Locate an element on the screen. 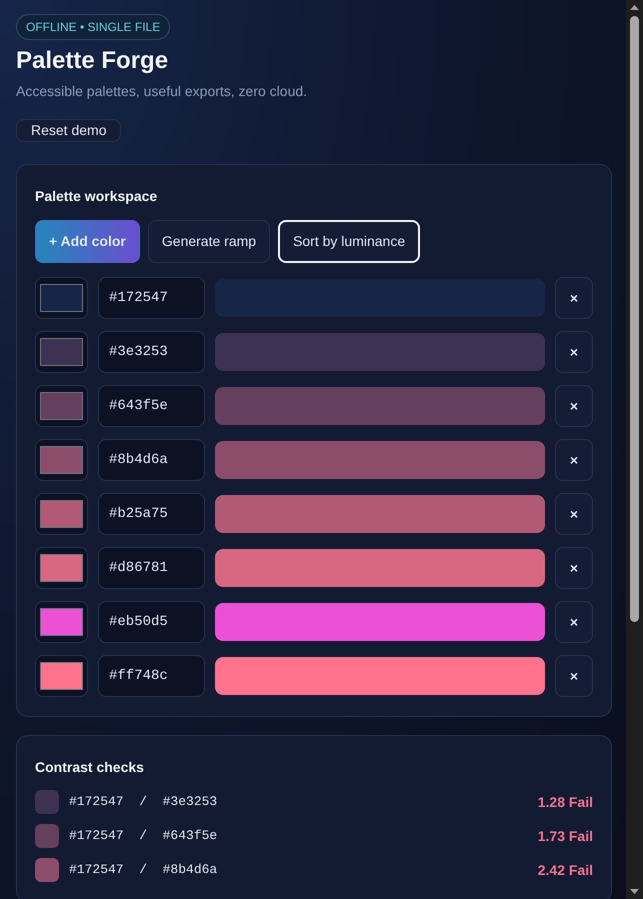 Image resolution: width=643 pixels, height=899 pixels. action-button: Sort by luminance is located at coordinates (349, 241).